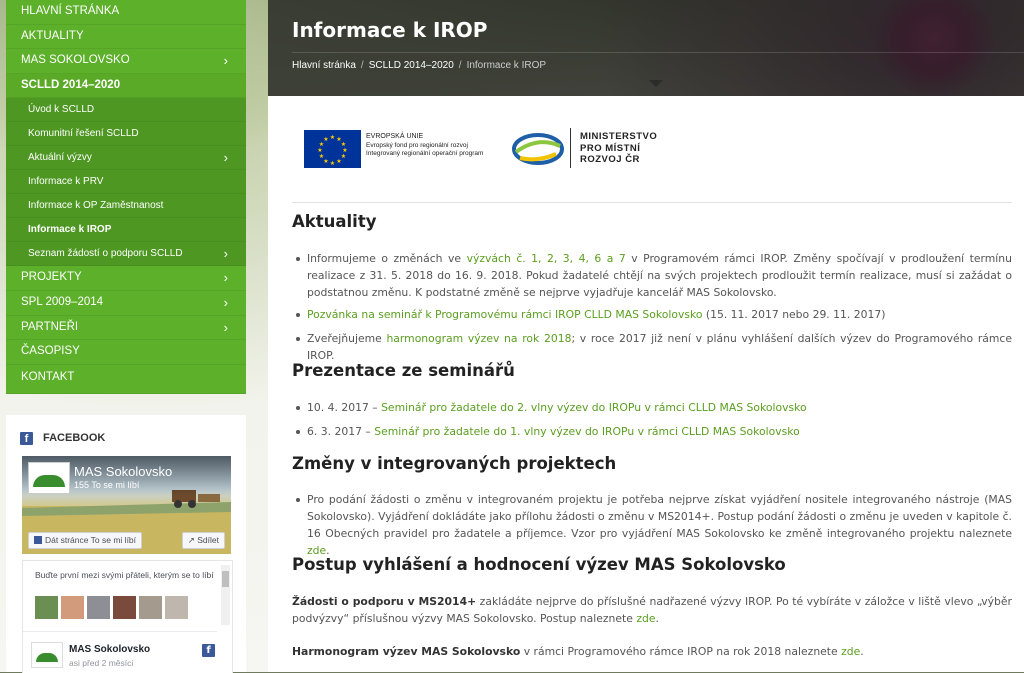 The width and height of the screenshot is (1024, 673). What do you see at coordinates (126, 379) in the screenshot?
I see `nav-item-kontakt: KONTAKT` at bounding box center [126, 379].